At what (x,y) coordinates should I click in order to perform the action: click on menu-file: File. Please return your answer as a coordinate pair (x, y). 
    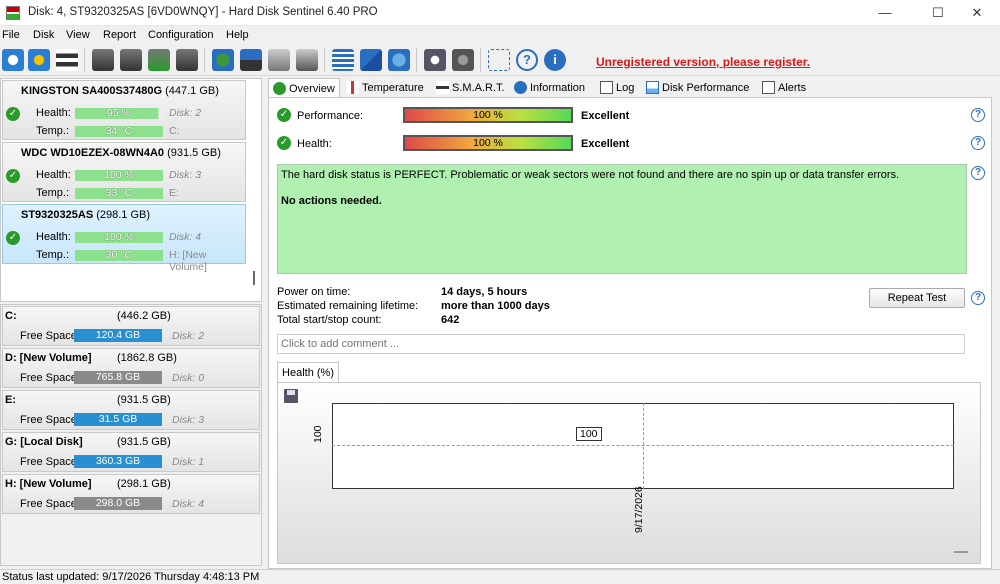
    Looking at the image, I should click on (11, 35).